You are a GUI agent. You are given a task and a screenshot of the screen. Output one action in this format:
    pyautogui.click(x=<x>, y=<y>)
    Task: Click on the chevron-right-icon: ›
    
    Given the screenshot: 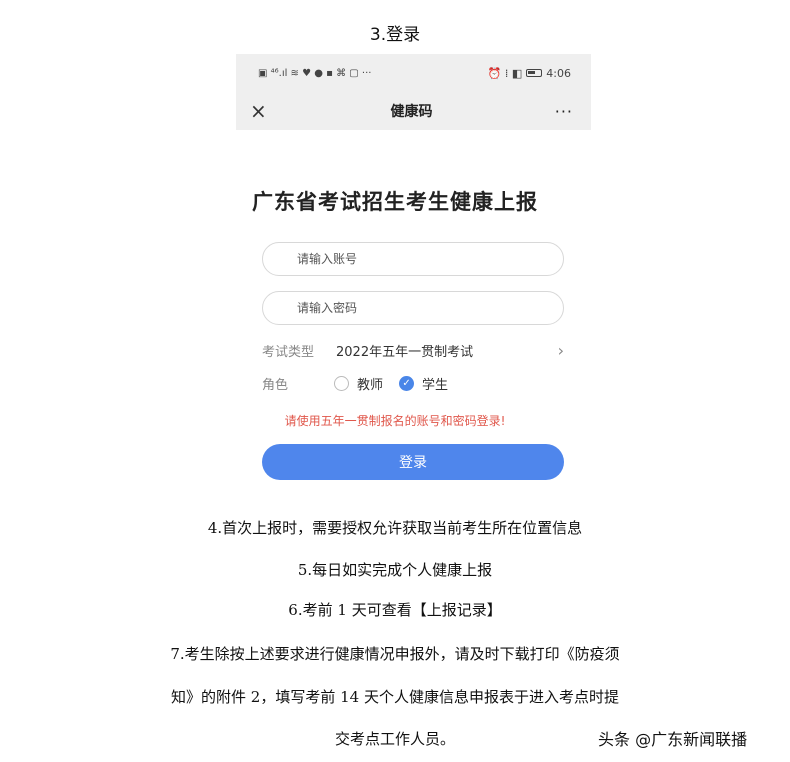 What is the action you would take?
    pyautogui.click(x=560, y=350)
    